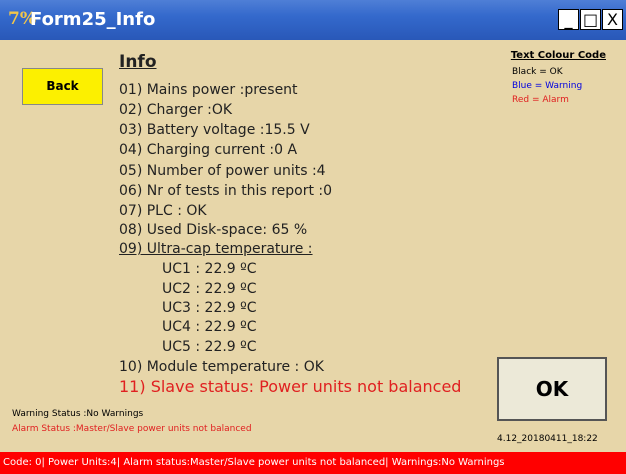 The image size is (626, 474). What do you see at coordinates (208, 150) in the screenshot?
I see `info-line-charging-current: 04) Charging current :0 A` at bounding box center [208, 150].